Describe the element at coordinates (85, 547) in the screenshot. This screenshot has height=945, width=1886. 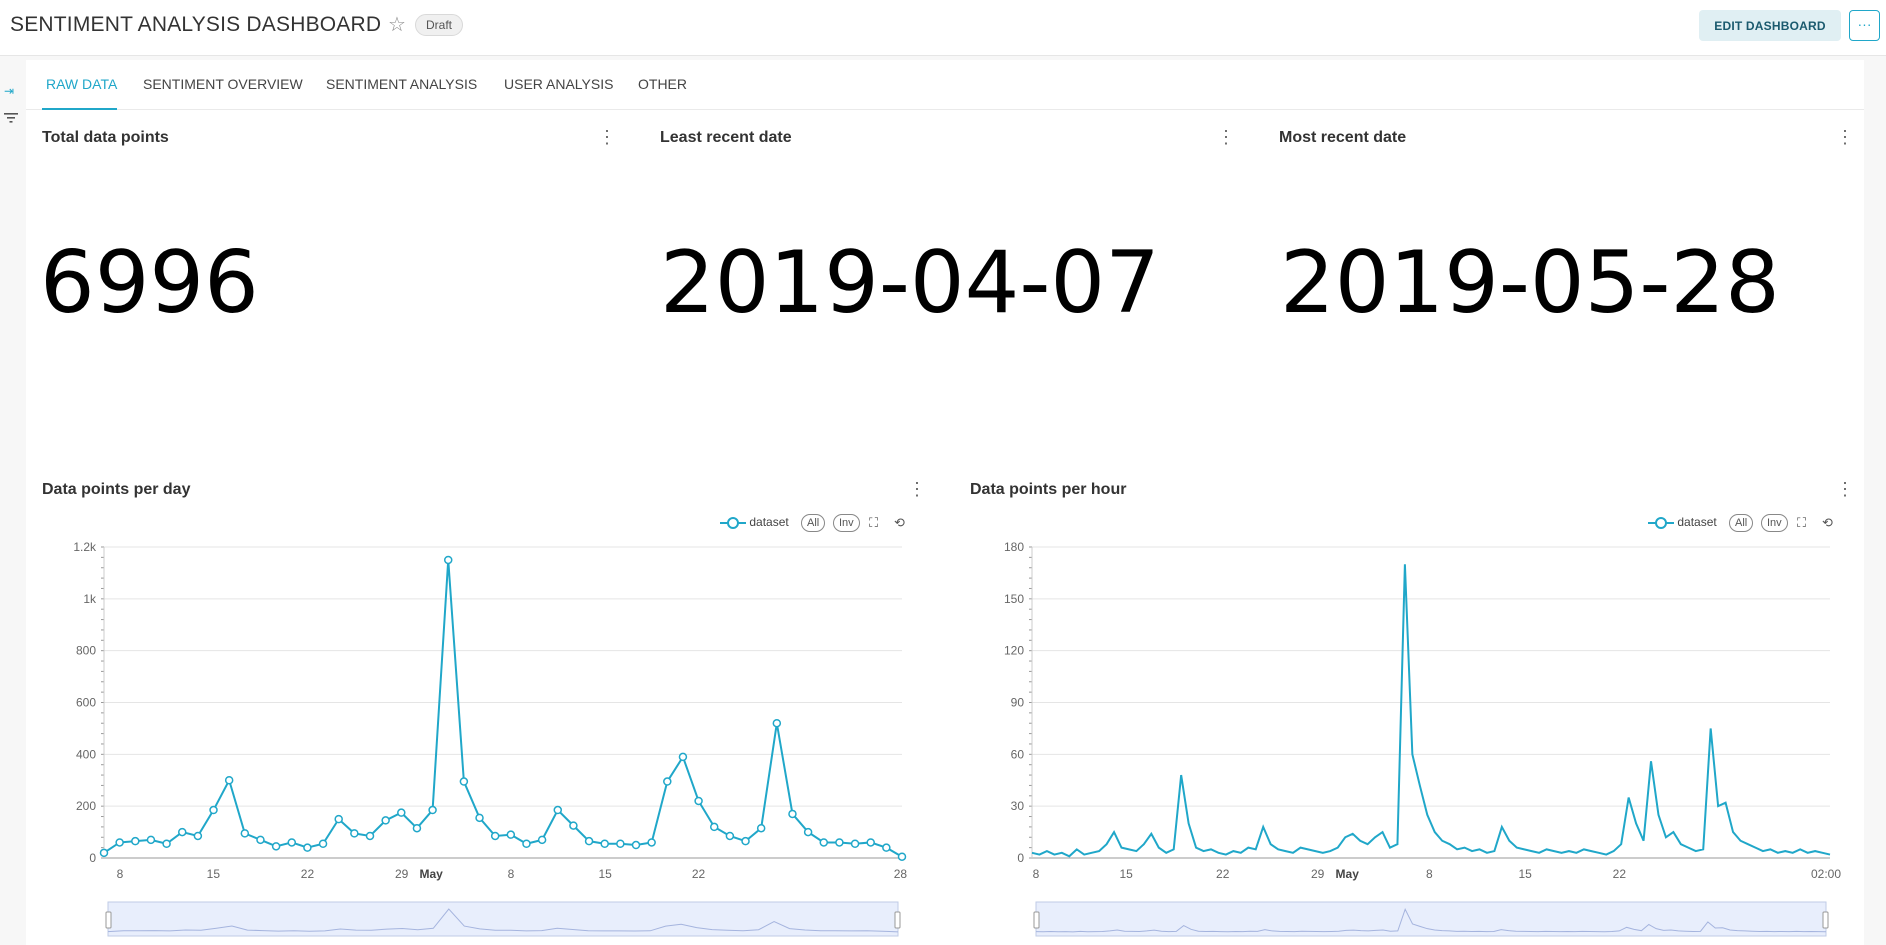
I see `y-tick-label: 1.2k` at that location.